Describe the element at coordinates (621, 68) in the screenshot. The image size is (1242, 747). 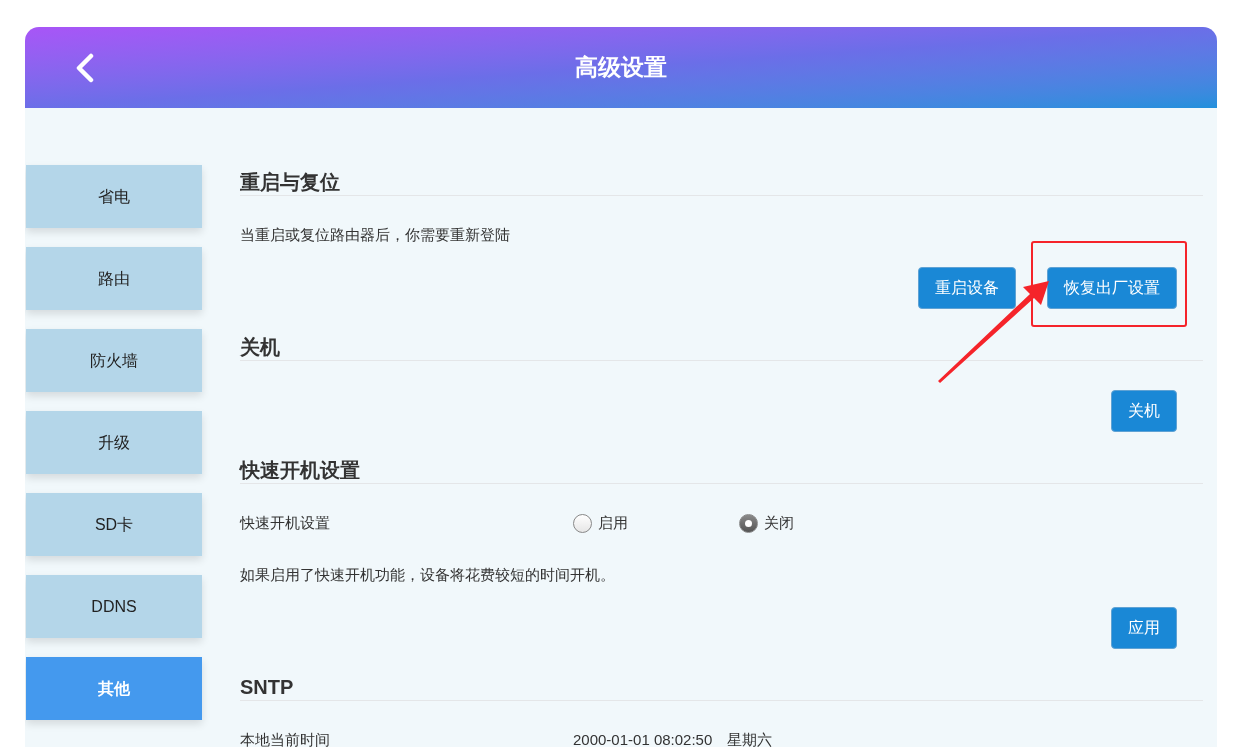
I see `page-title: 高级设置` at that location.